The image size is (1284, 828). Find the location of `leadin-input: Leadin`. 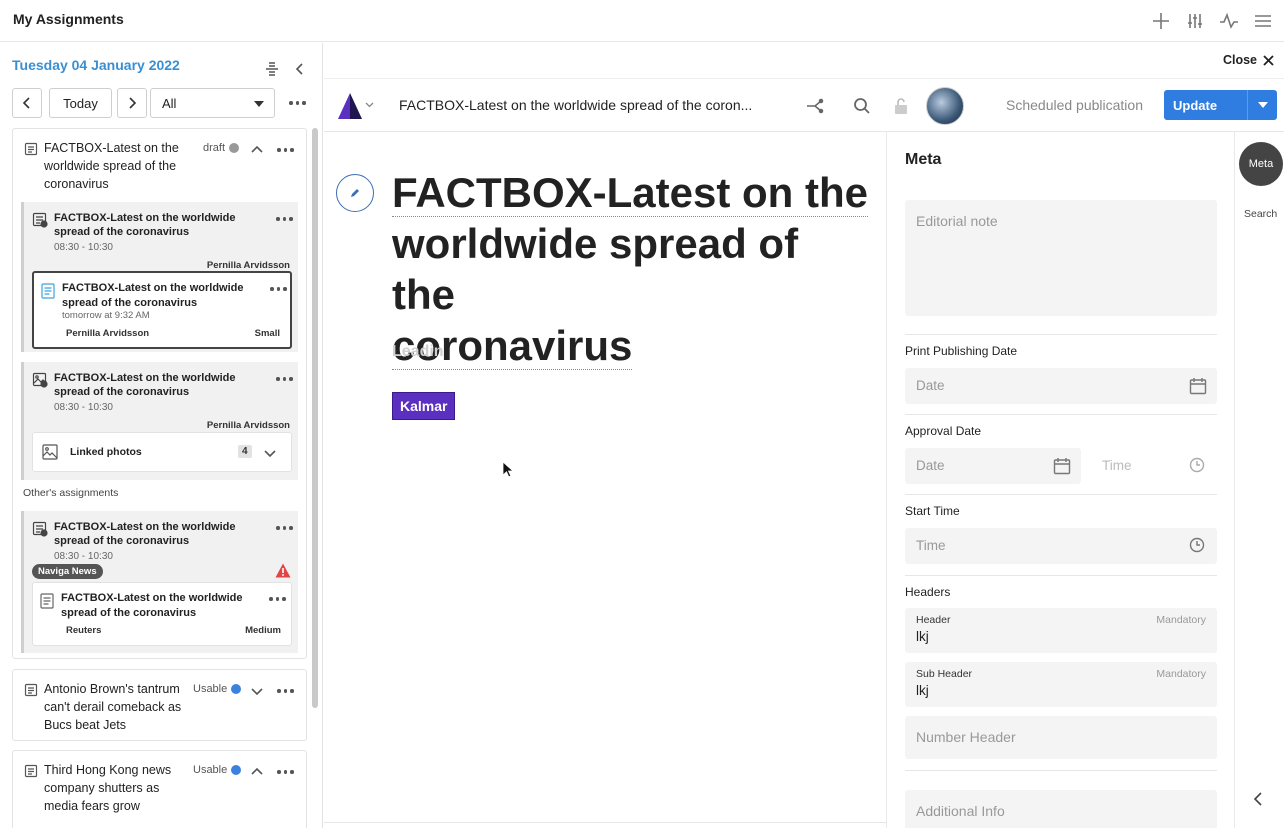

leadin-input: Leadin is located at coordinates (418, 352).